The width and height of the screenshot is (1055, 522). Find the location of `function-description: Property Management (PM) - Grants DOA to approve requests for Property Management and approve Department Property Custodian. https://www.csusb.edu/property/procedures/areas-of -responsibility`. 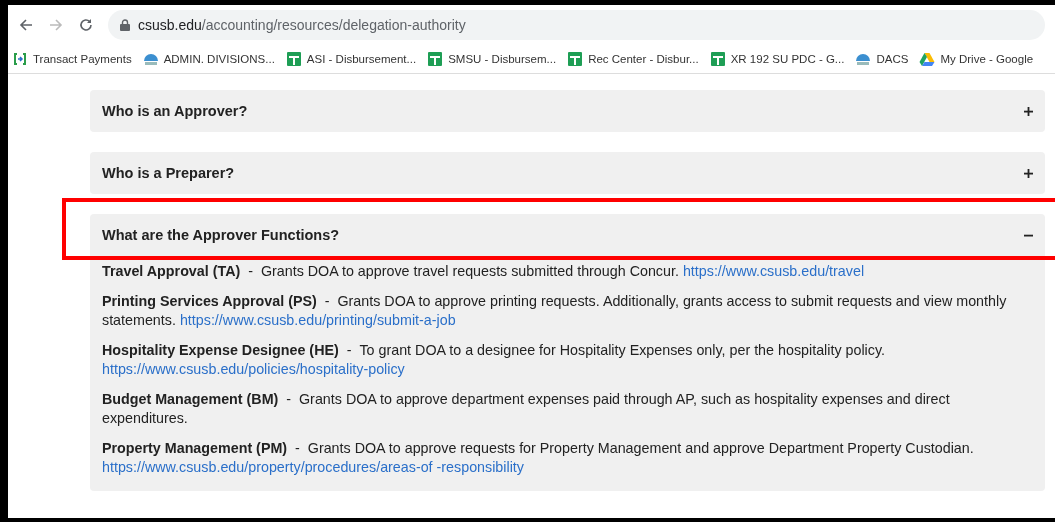

function-description: Property Management (PM) - Grants DOA to approve requests for Property Management and approve Department Property Custodian. https://www.csusb.edu/property/procedures/areas-of -responsibility is located at coordinates (538, 458).